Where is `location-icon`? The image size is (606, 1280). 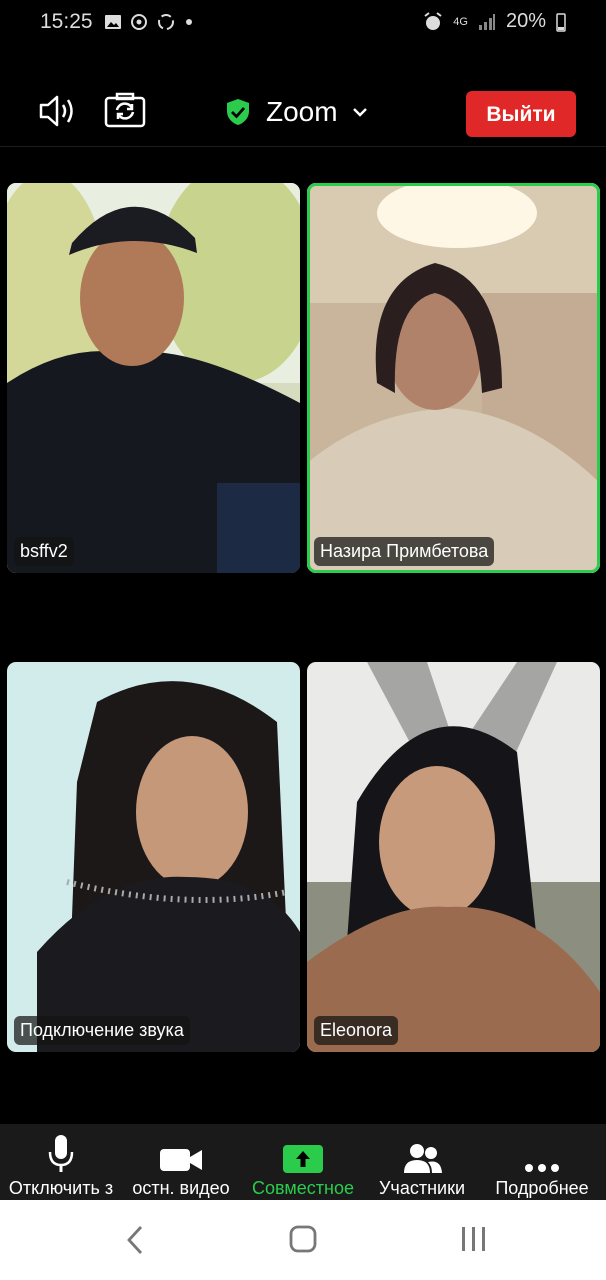
location-icon is located at coordinates (139, 22).